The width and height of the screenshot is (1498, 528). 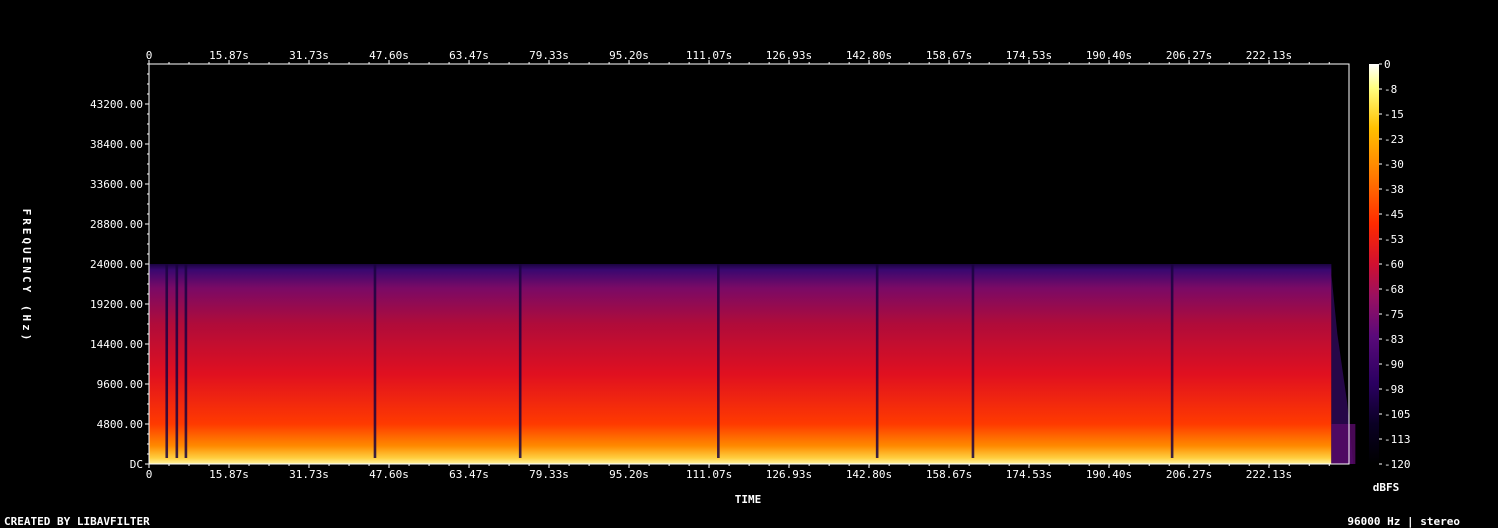 I want to click on x-tick-label-top: 0, so click(x=149, y=55).